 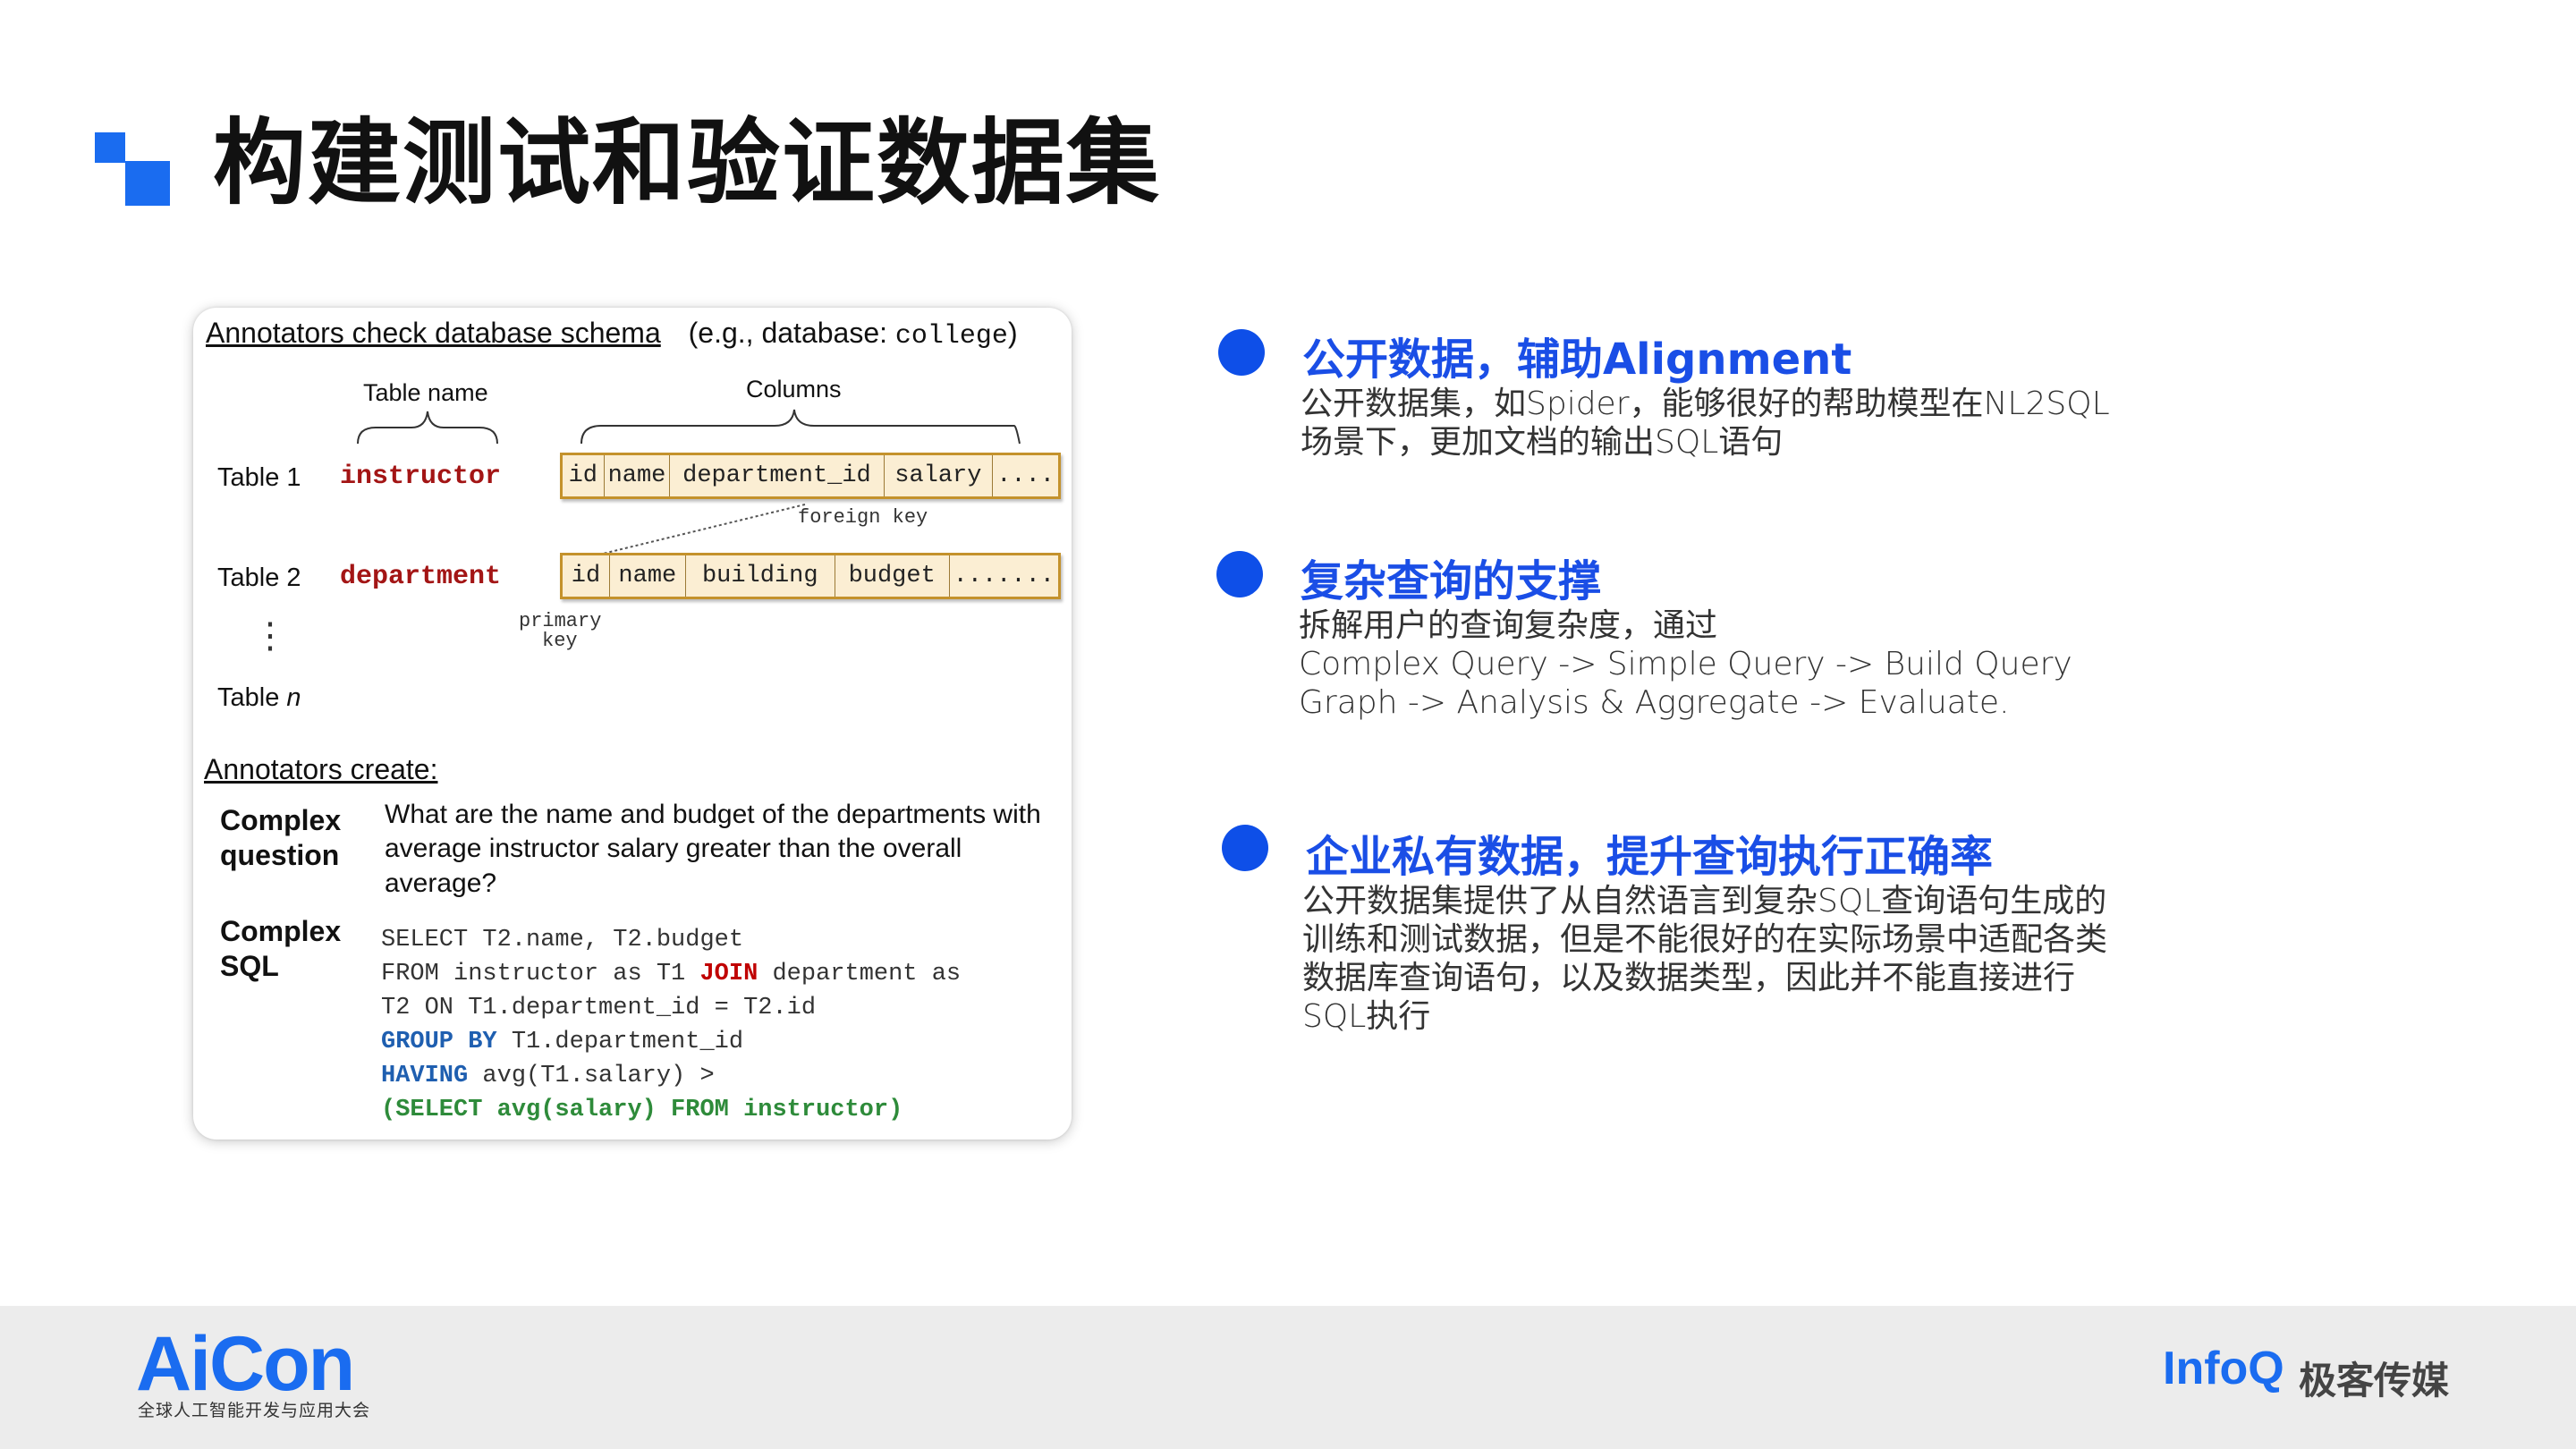 What do you see at coordinates (1508, 625) in the screenshot?
I see `bullet-2-line-1: 拆解用户的查询复杂度，通过` at bounding box center [1508, 625].